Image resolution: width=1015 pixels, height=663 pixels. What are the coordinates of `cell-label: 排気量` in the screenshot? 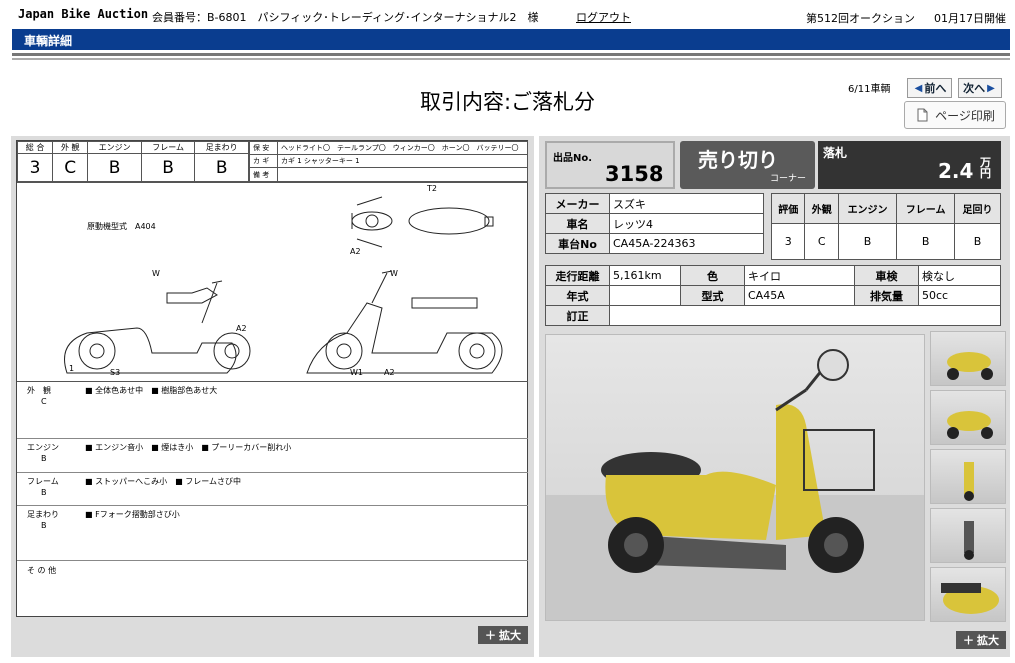 It's located at (886, 295).